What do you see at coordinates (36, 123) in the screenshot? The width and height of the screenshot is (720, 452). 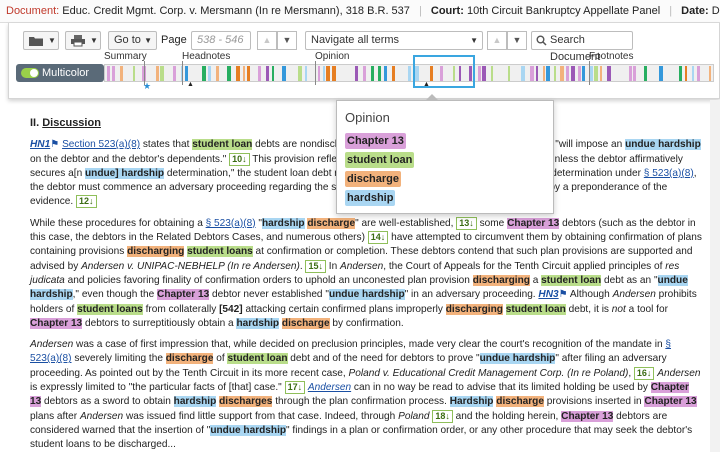 I see `heading-number: II.` at bounding box center [36, 123].